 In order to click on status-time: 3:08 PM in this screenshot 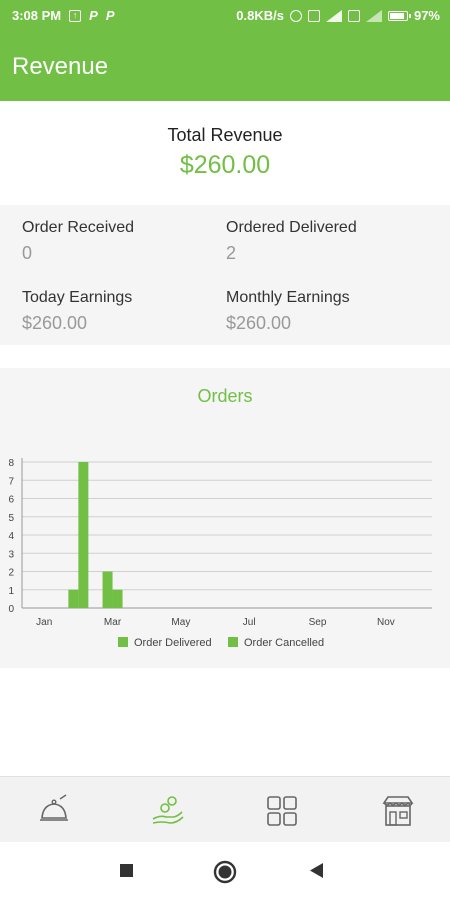, I will do `click(37, 15)`.